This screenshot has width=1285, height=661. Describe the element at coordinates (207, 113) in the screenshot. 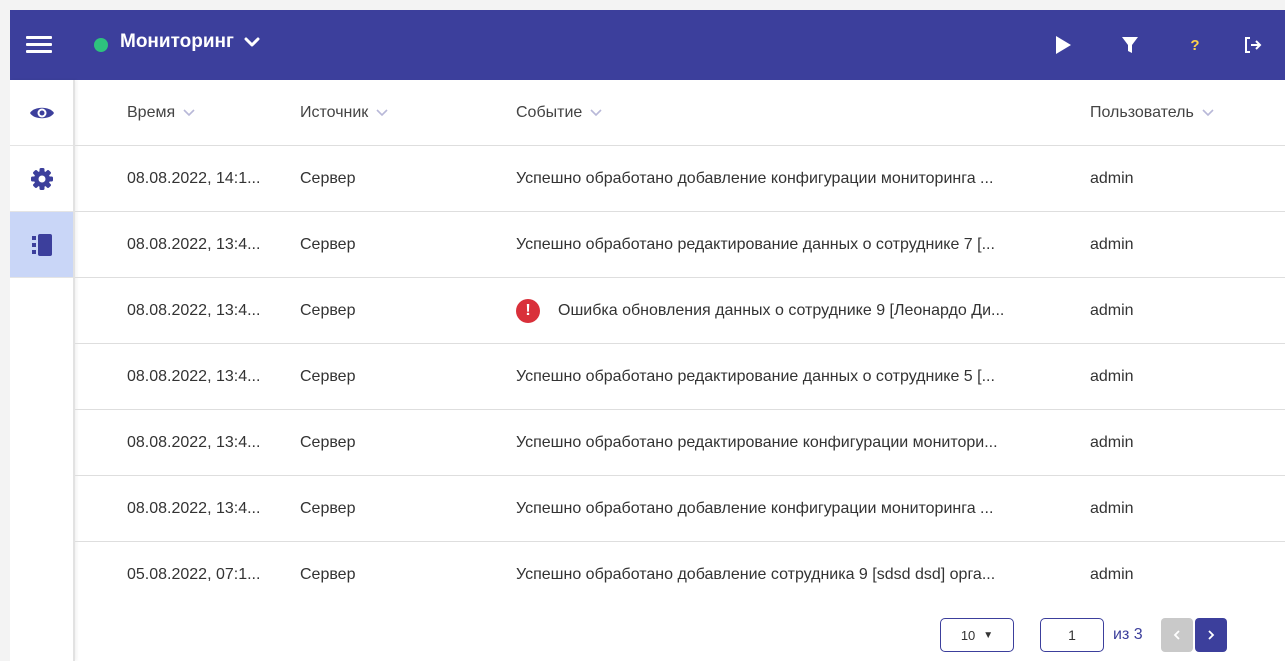

I see `column-header-time: Время` at that location.